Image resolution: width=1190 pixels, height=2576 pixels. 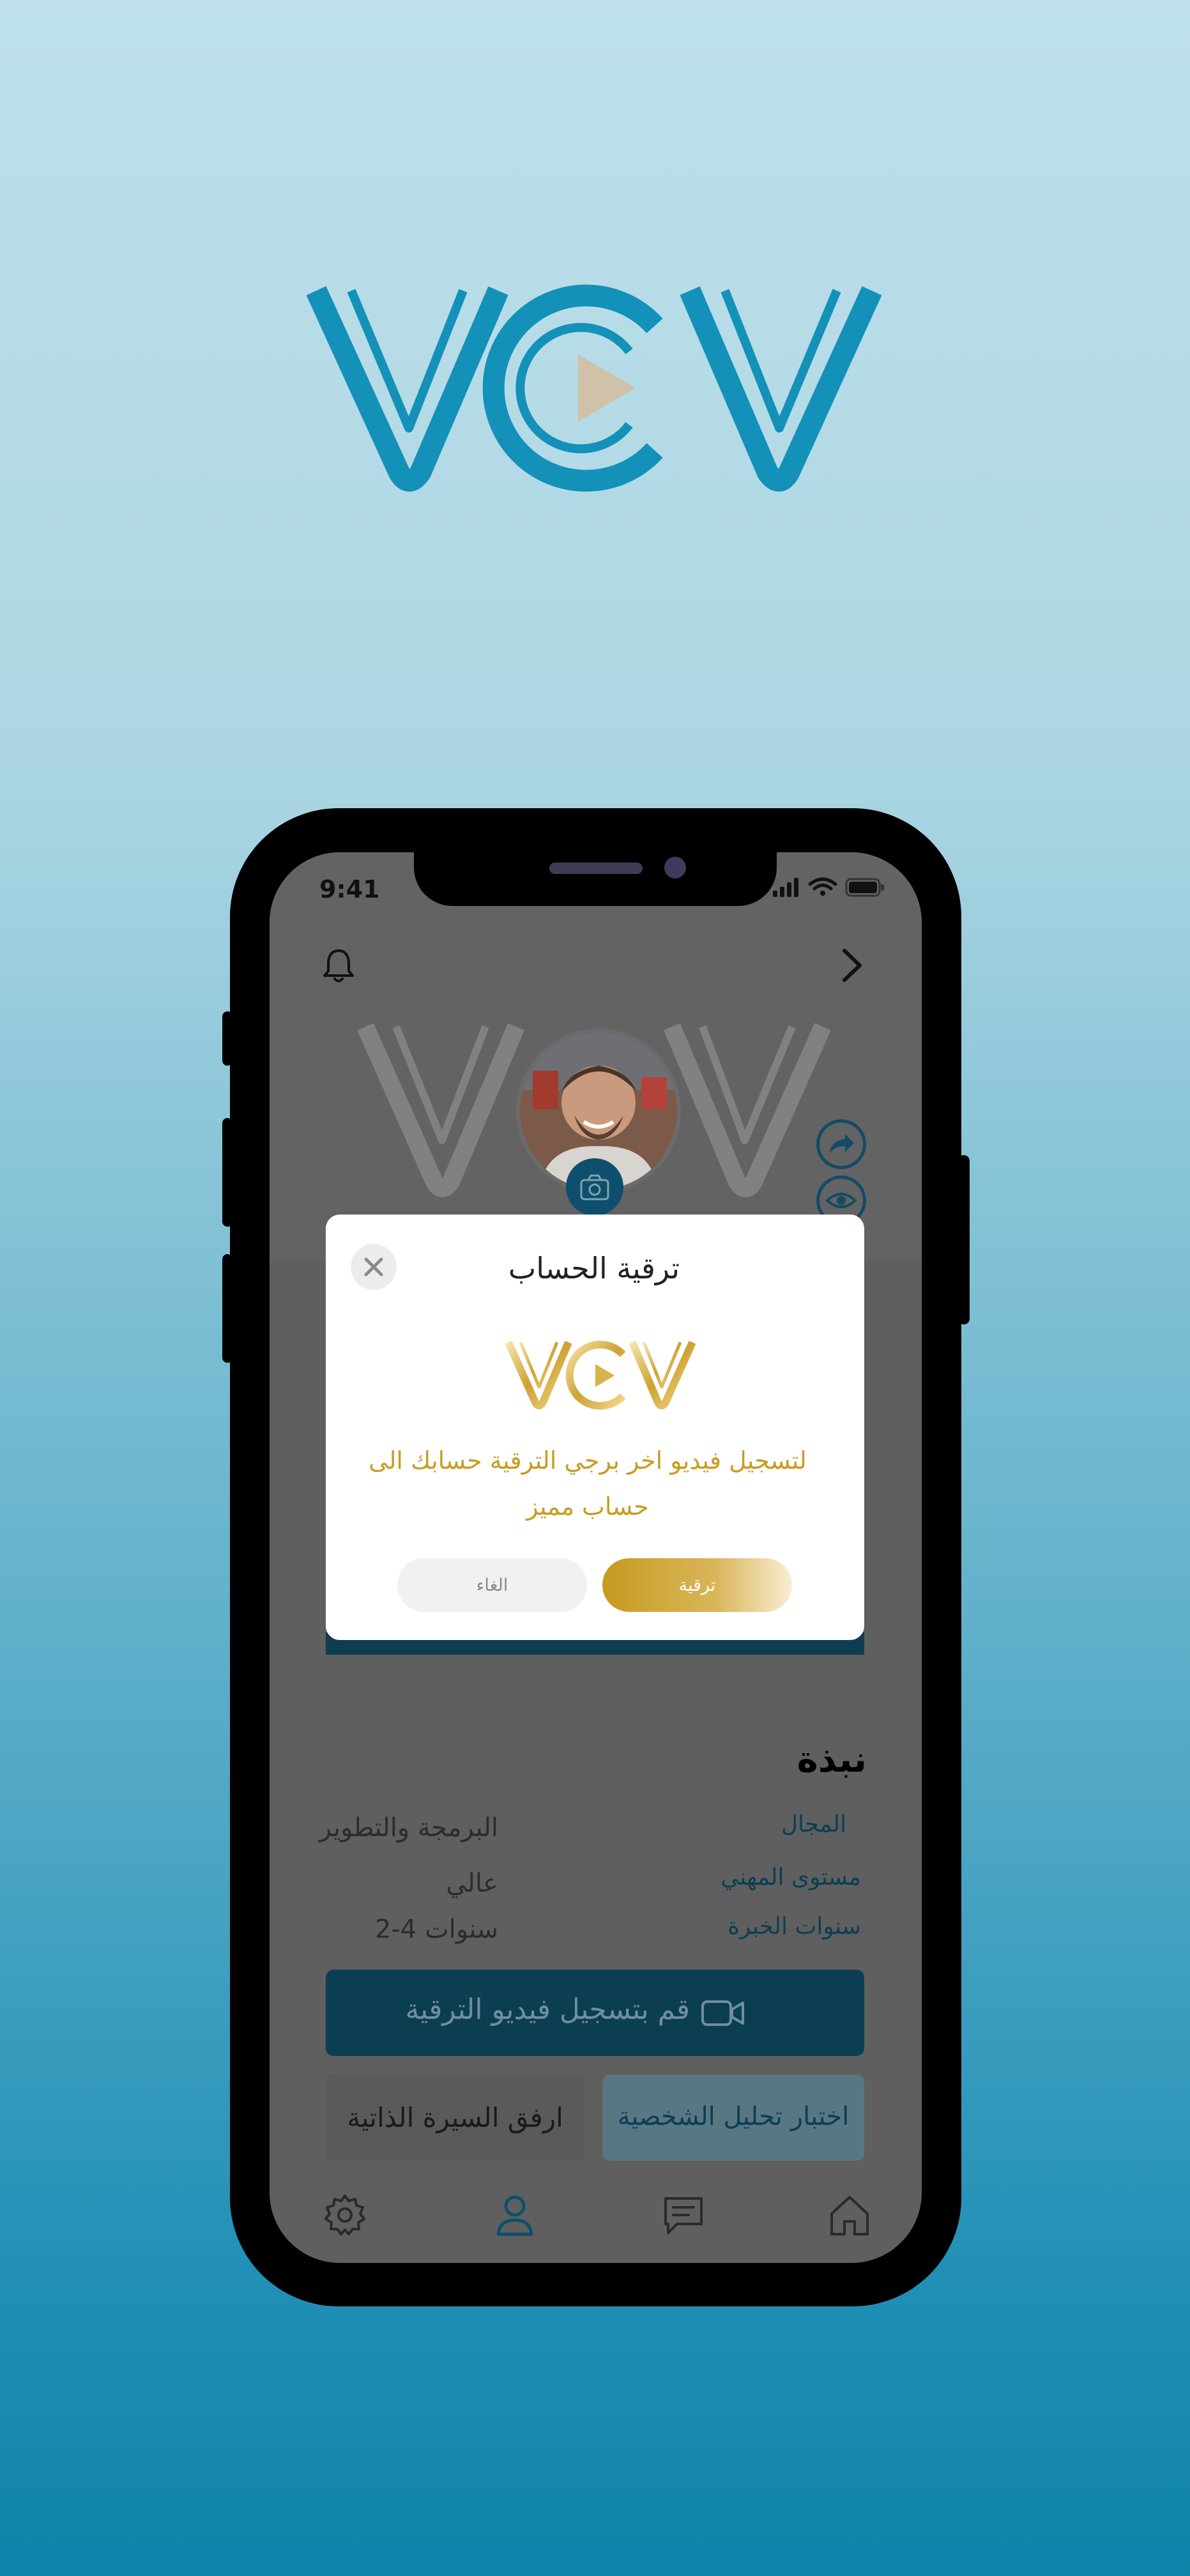 What do you see at coordinates (697, 1585) in the screenshot?
I see `upgrade-button: ترقية` at bounding box center [697, 1585].